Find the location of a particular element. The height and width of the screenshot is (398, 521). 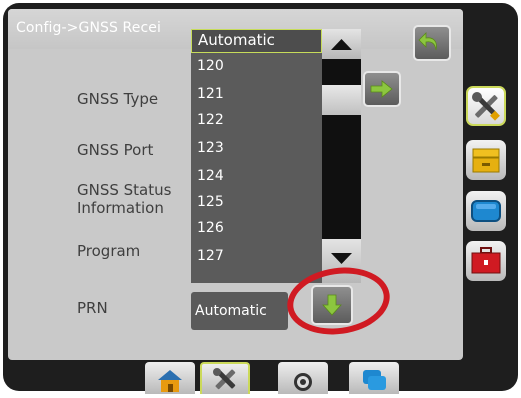

next-button is located at coordinates (382, 89).